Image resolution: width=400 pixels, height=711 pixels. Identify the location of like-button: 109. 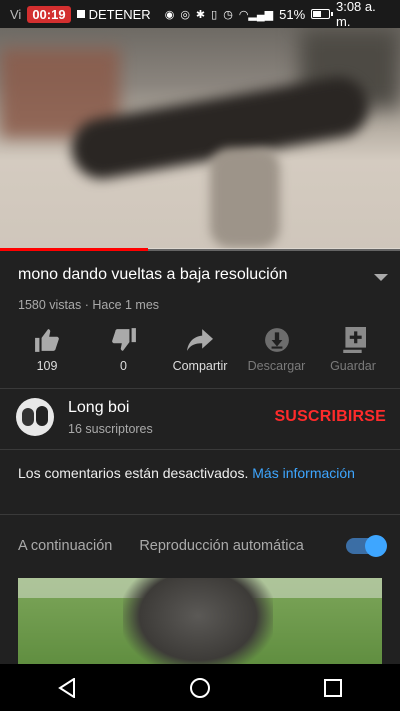
(47, 349).